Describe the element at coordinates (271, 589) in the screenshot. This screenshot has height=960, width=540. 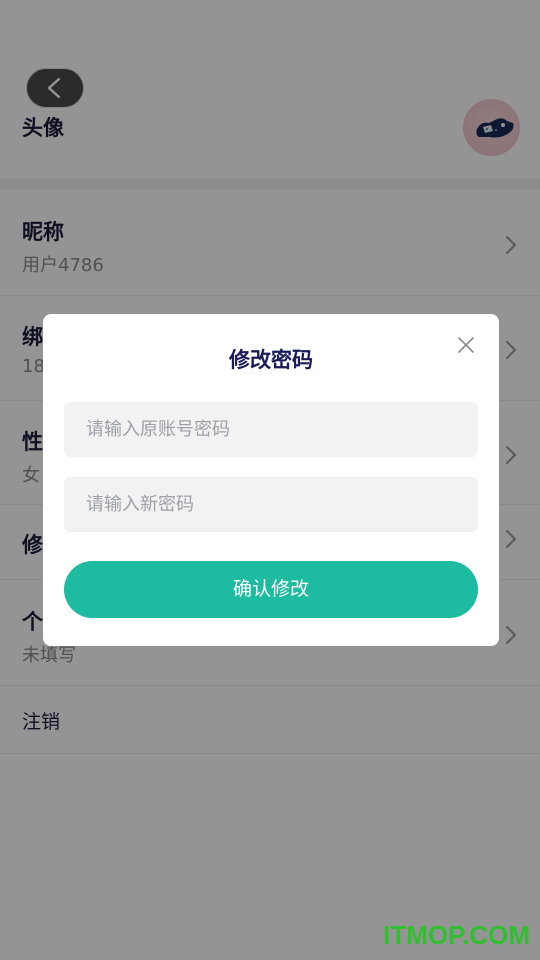
I see `confirm-button: 确认修改` at that location.